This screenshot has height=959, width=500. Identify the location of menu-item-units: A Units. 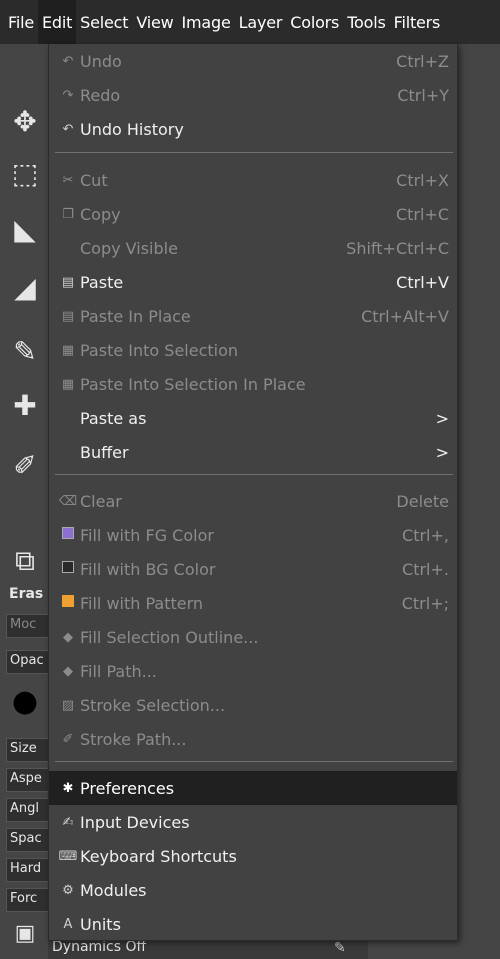
(253, 924).